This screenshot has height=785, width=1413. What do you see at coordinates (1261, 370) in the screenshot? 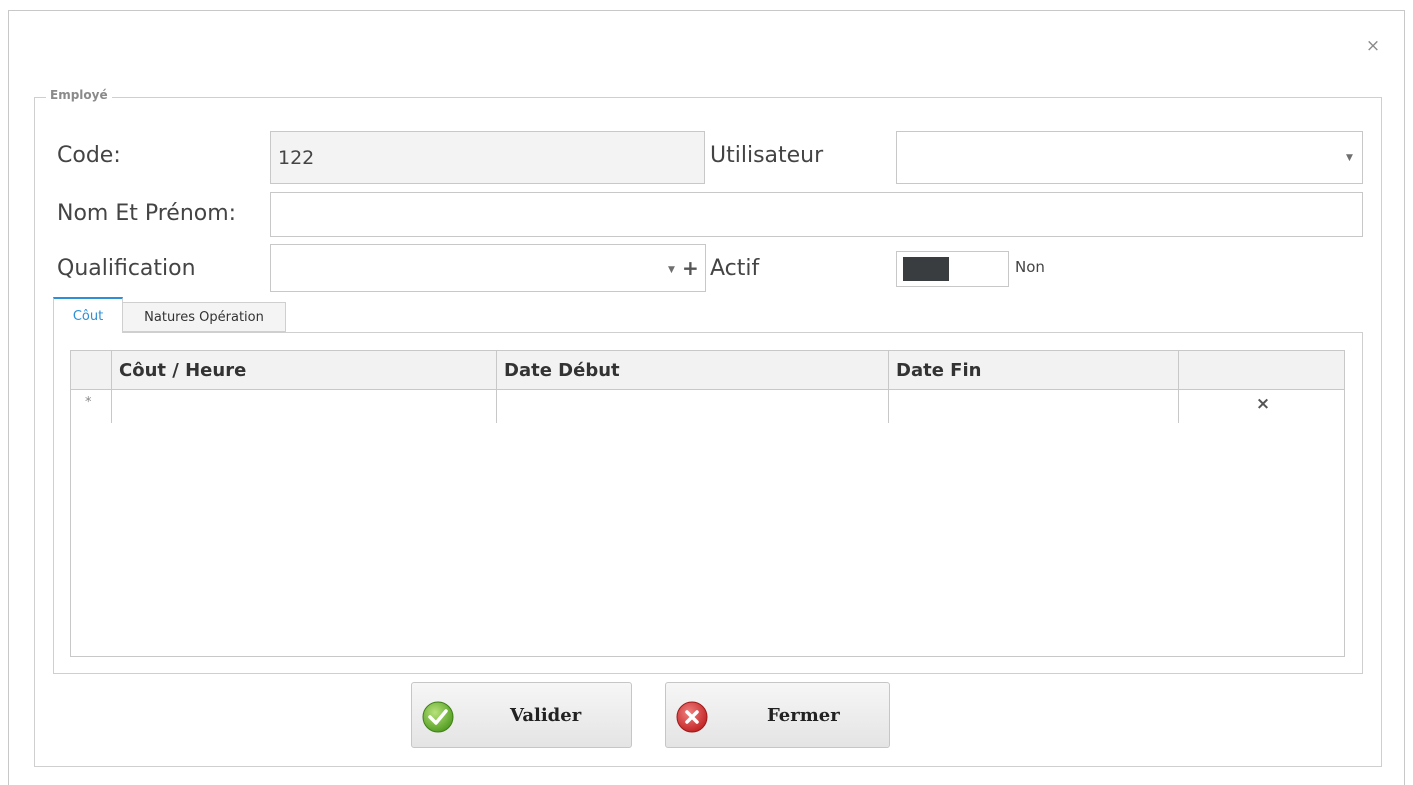
I see `column-header-actions` at bounding box center [1261, 370].